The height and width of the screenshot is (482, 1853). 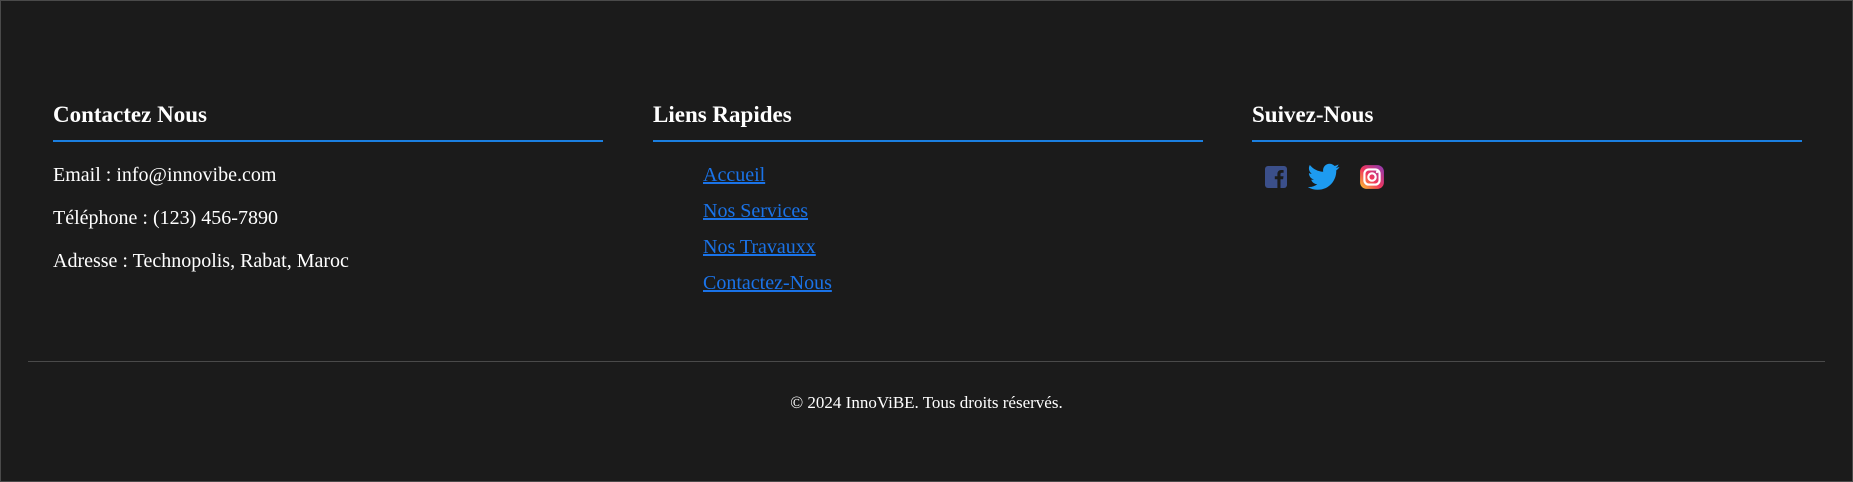 I want to click on social-icons, so click(x=1527, y=177).